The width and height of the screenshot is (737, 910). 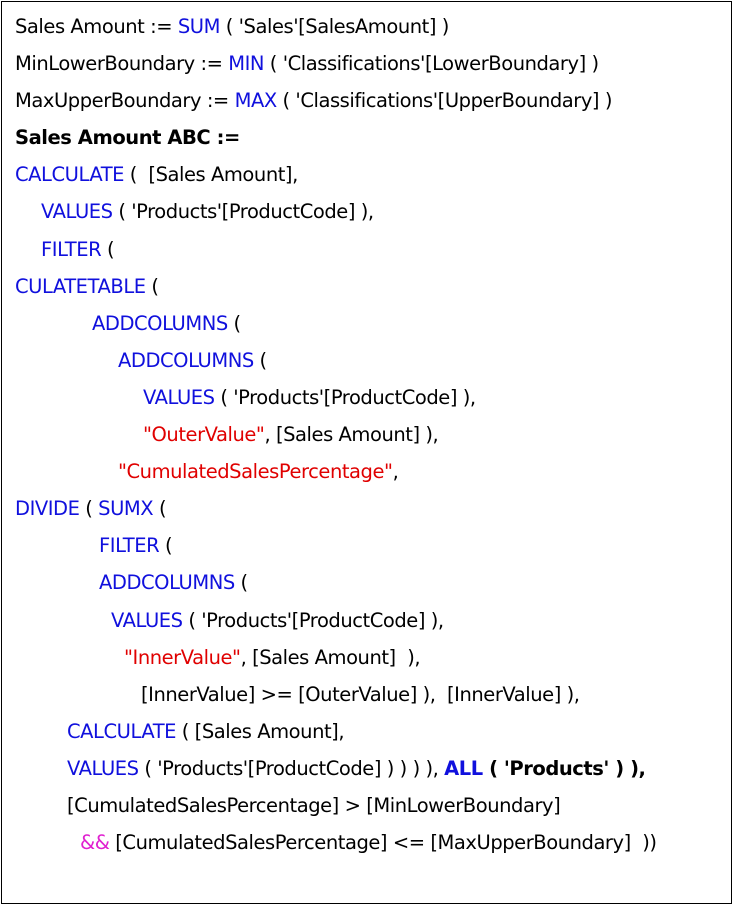 I want to click on code-token: ( 'Products' ) ),, so click(x=564, y=768).